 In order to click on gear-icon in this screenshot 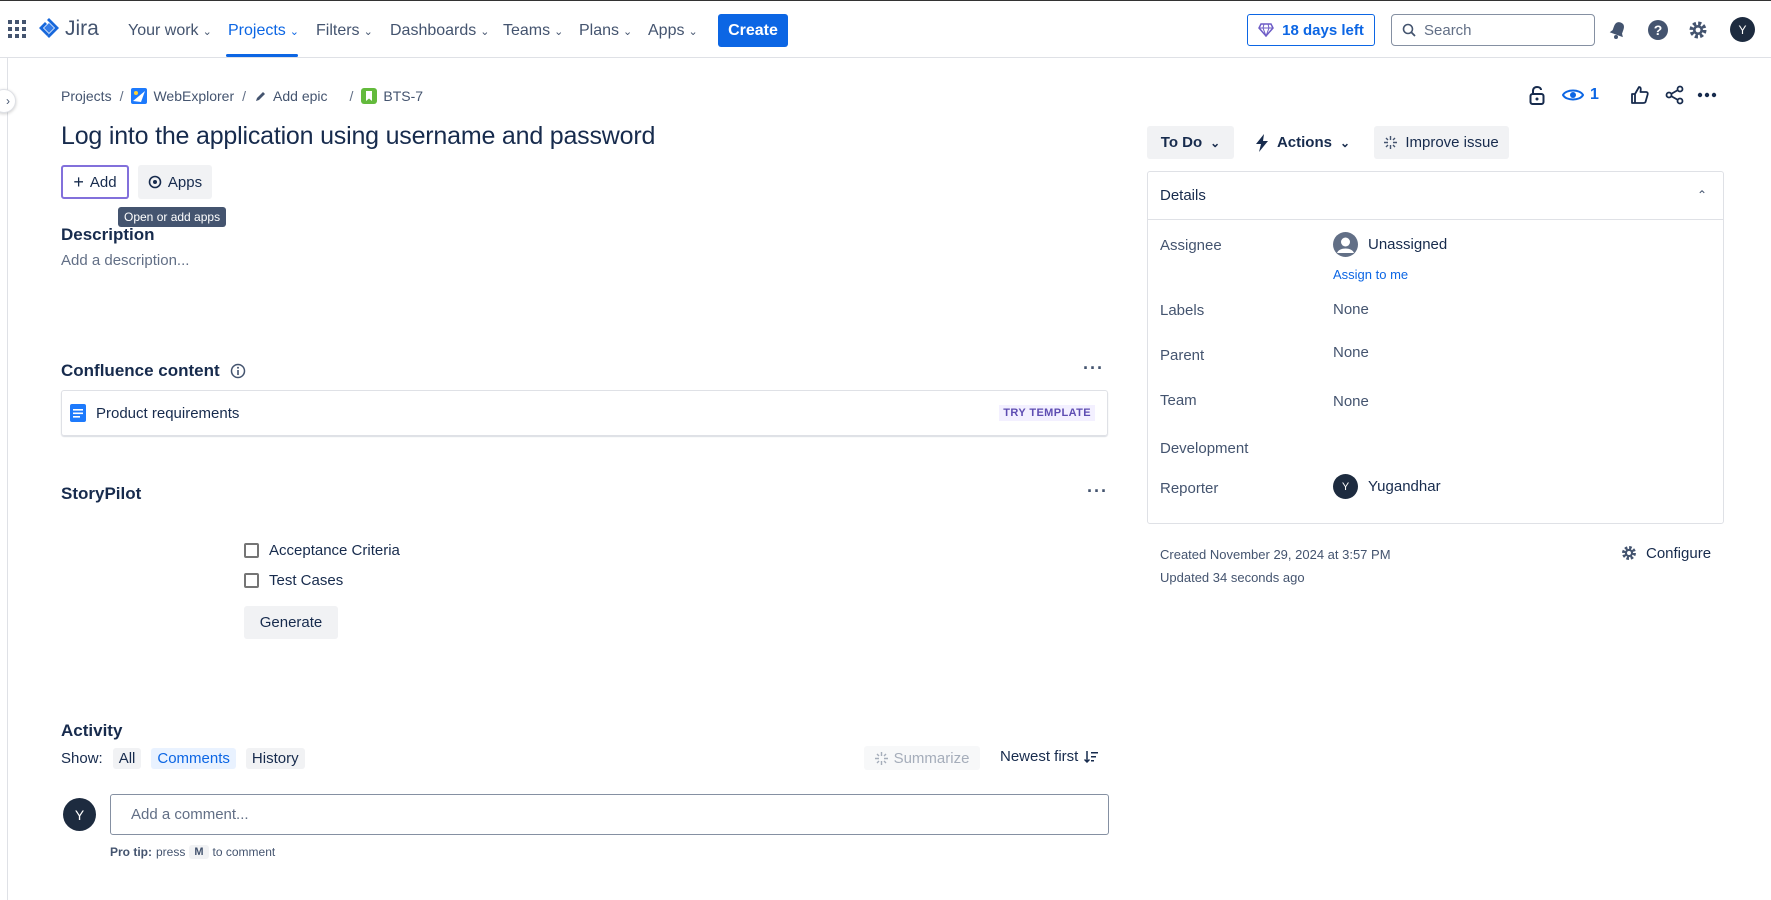, I will do `click(1629, 553)`.